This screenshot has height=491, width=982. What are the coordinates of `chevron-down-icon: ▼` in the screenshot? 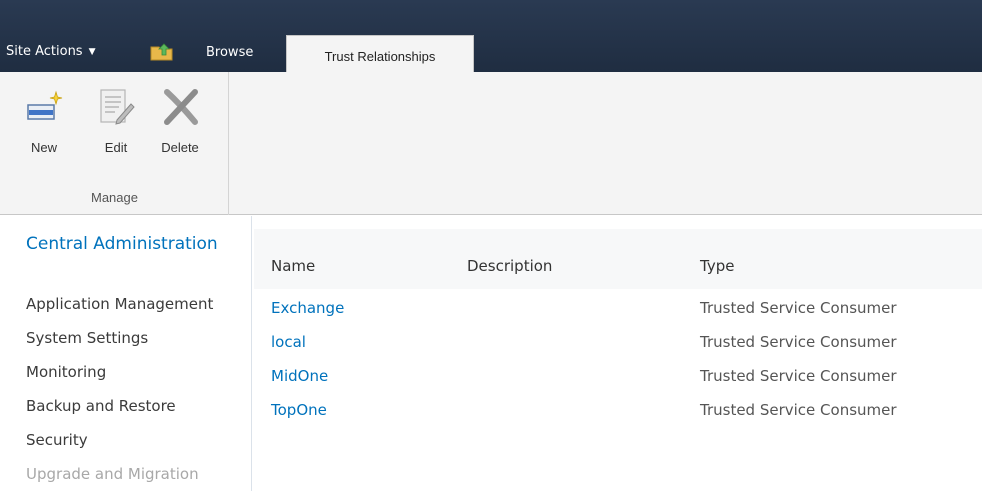 It's located at (92, 51).